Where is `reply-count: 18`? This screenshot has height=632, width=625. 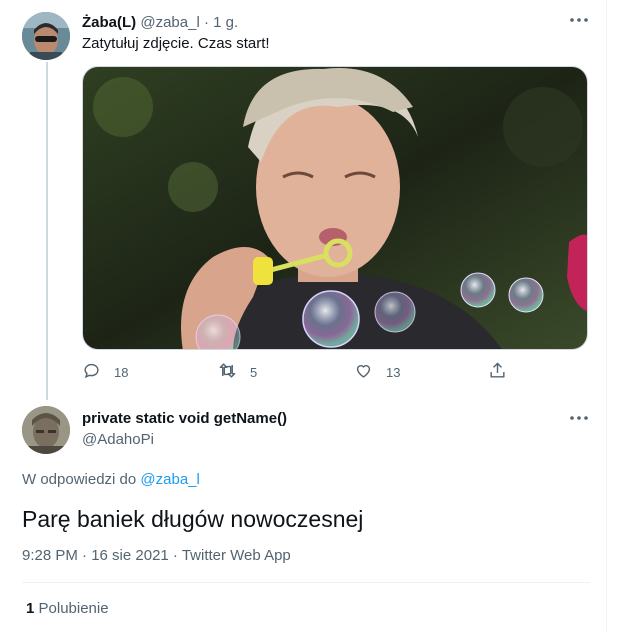
reply-count: 18 is located at coordinates (121, 372).